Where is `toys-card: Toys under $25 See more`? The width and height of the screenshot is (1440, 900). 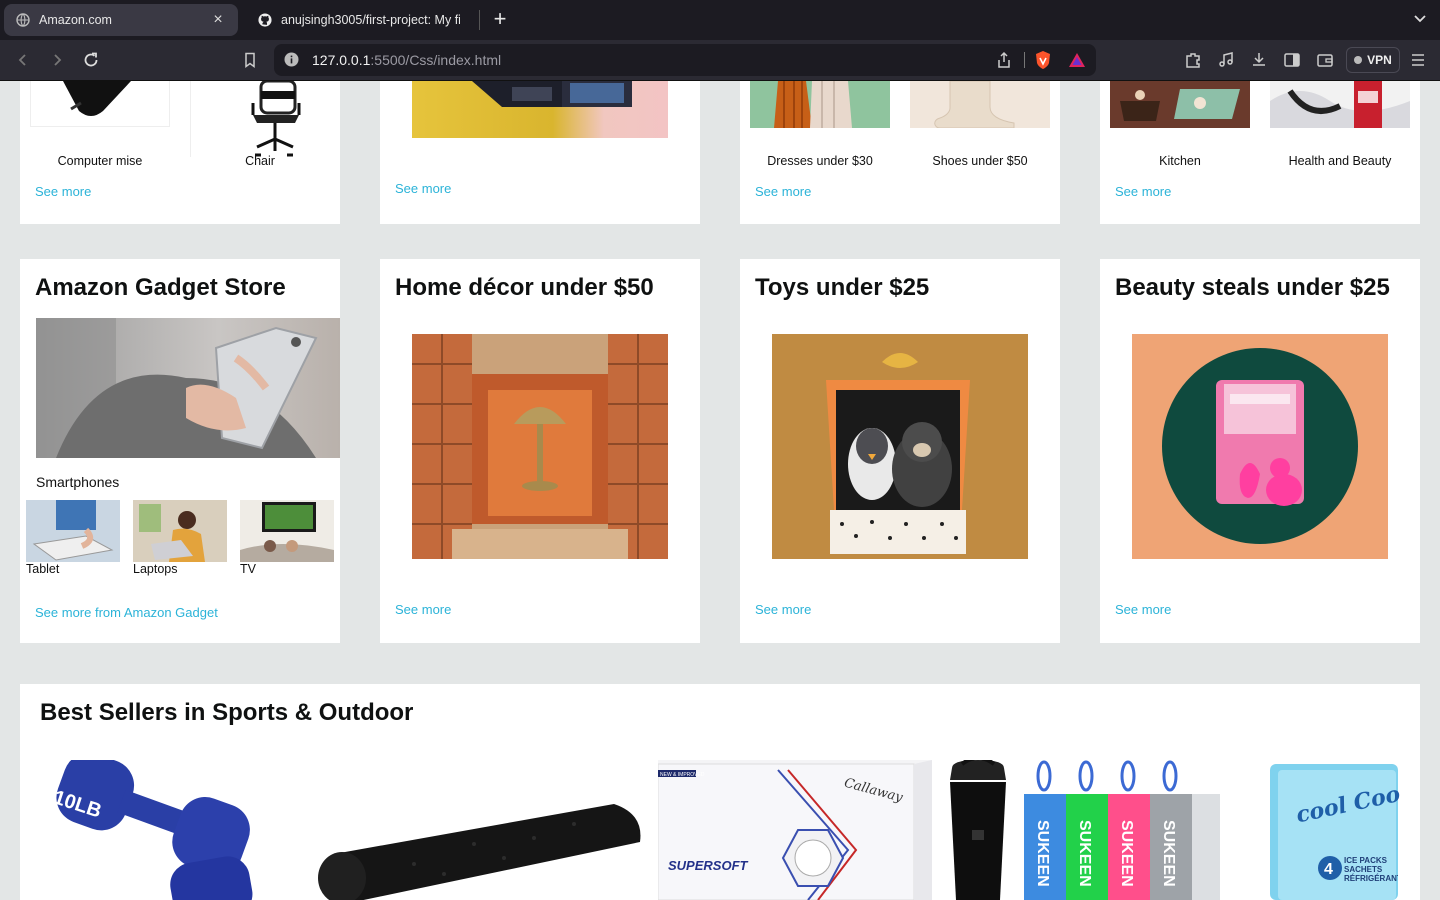 toys-card: Toys under $25 See more is located at coordinates (900, 451).